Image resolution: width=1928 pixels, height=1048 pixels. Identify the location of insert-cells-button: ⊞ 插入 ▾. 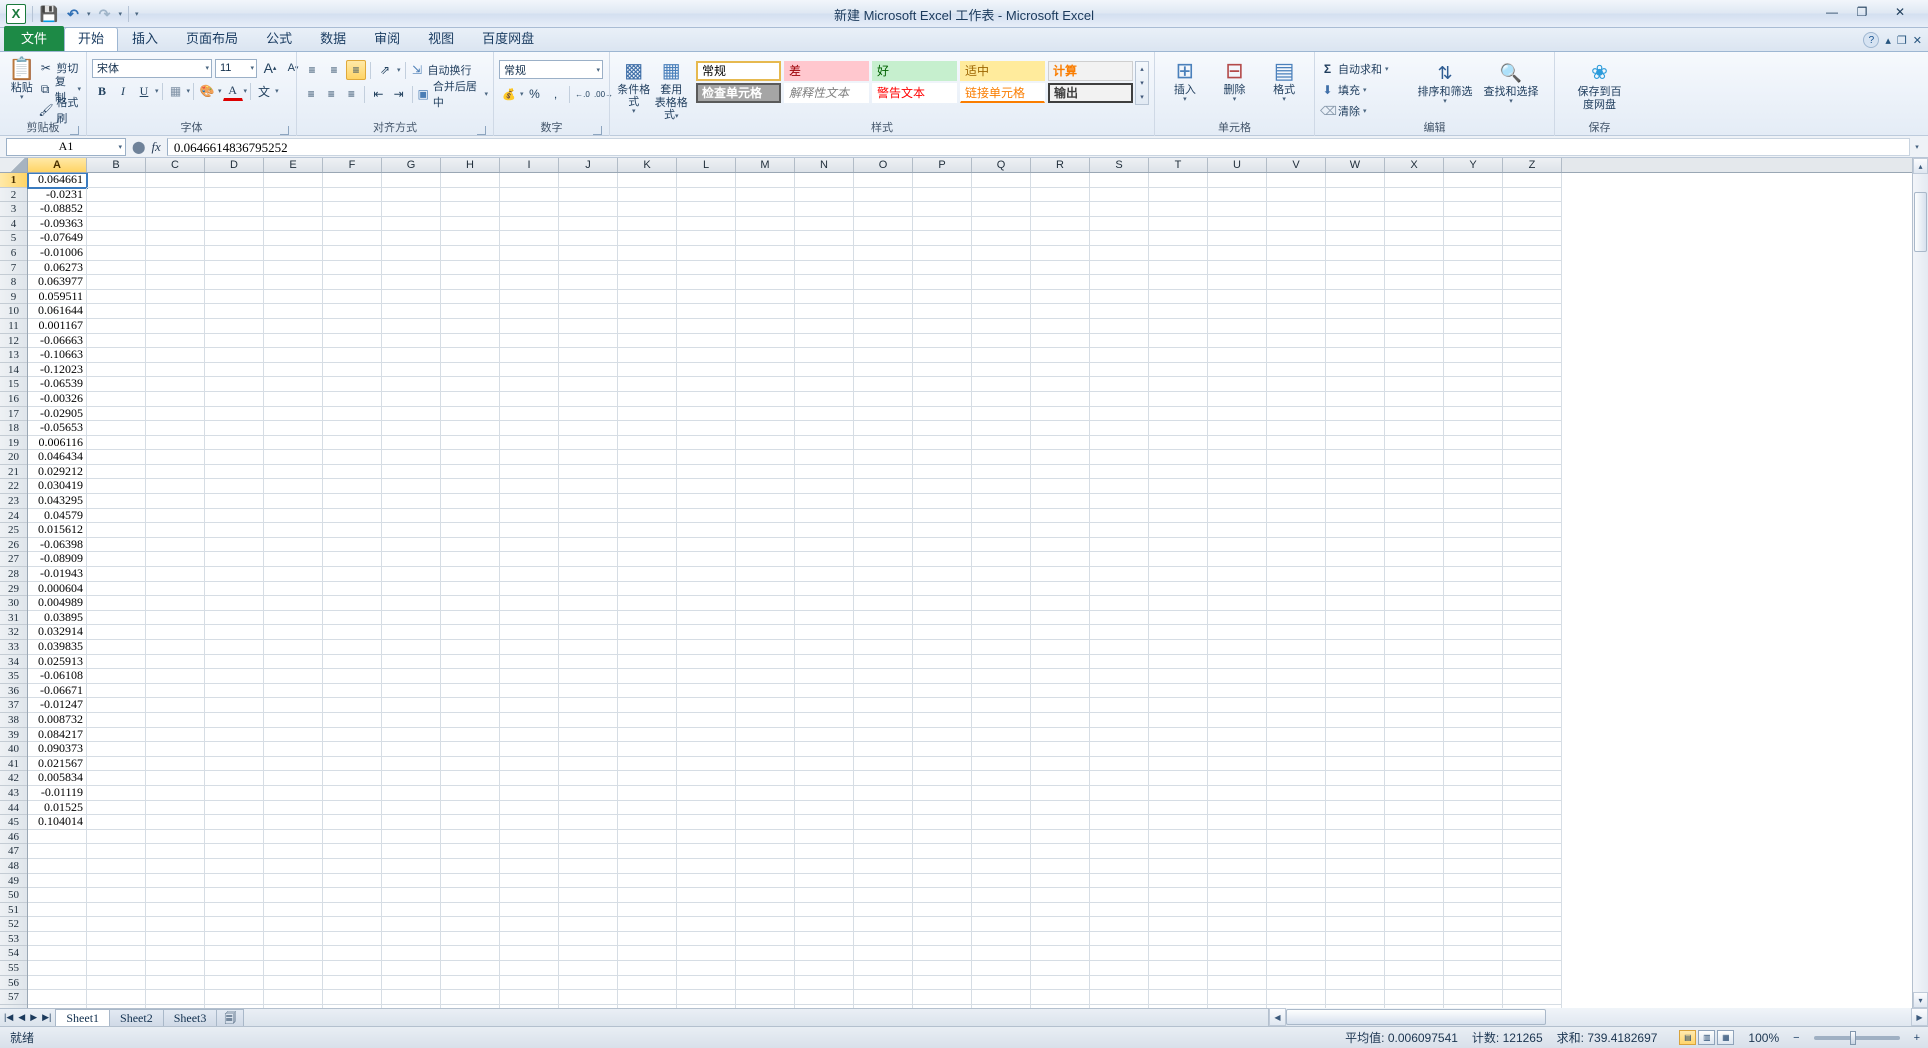
(1185, 80).